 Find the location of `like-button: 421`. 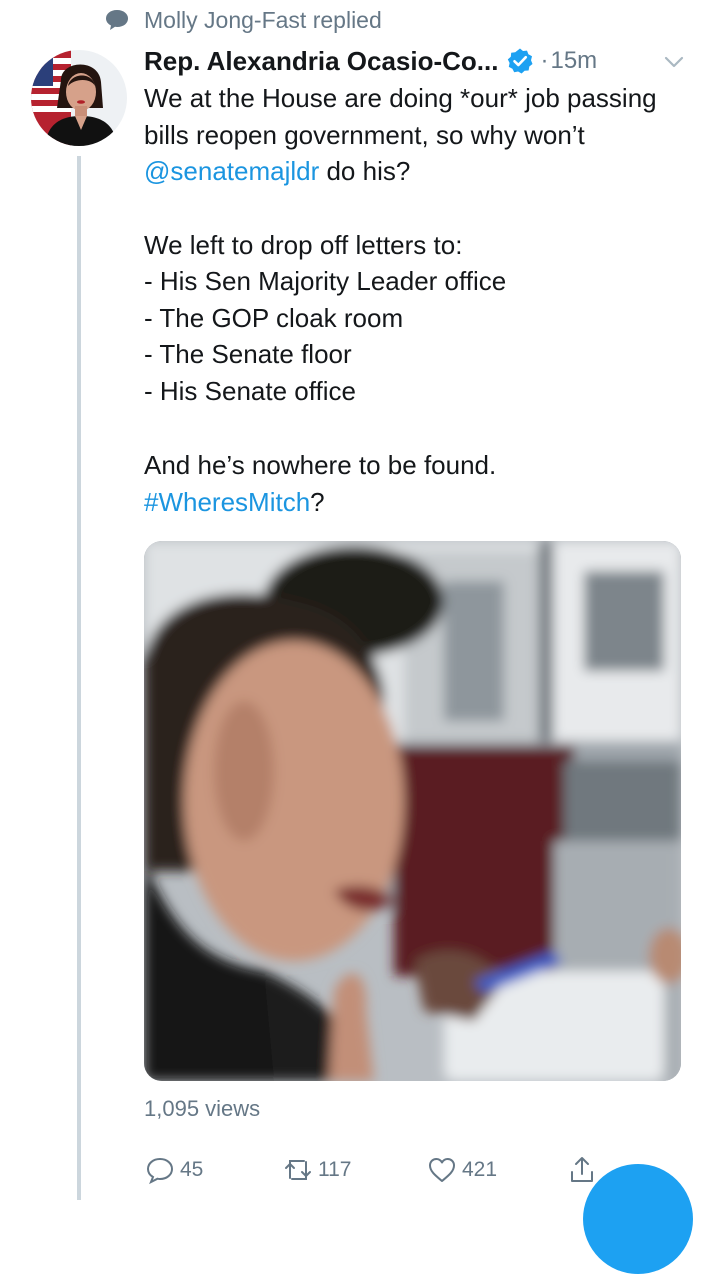

like-button: 421 is located at coordinates (461, 1170).